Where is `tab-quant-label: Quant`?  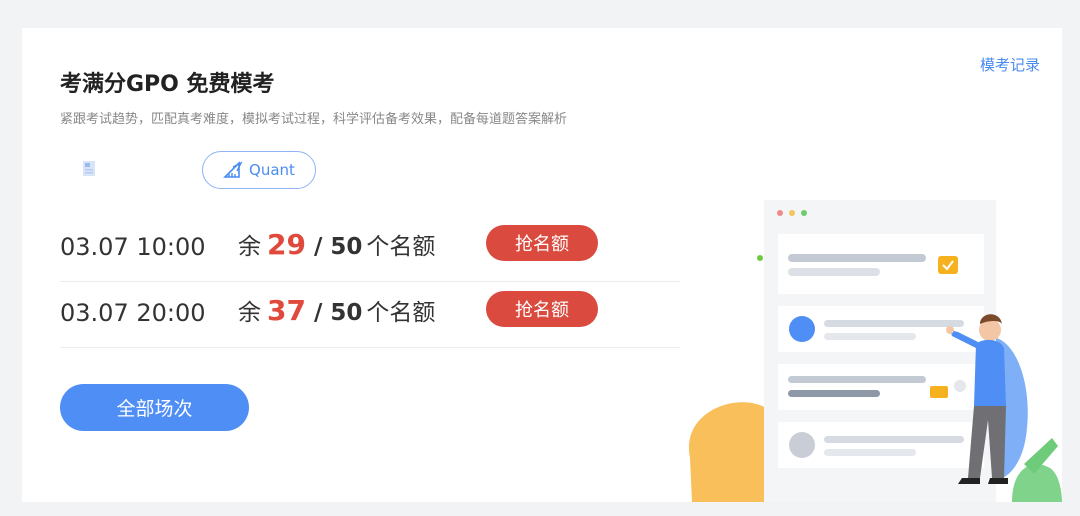 tab-quant-label: Quant is located at coordinates (272, 170).